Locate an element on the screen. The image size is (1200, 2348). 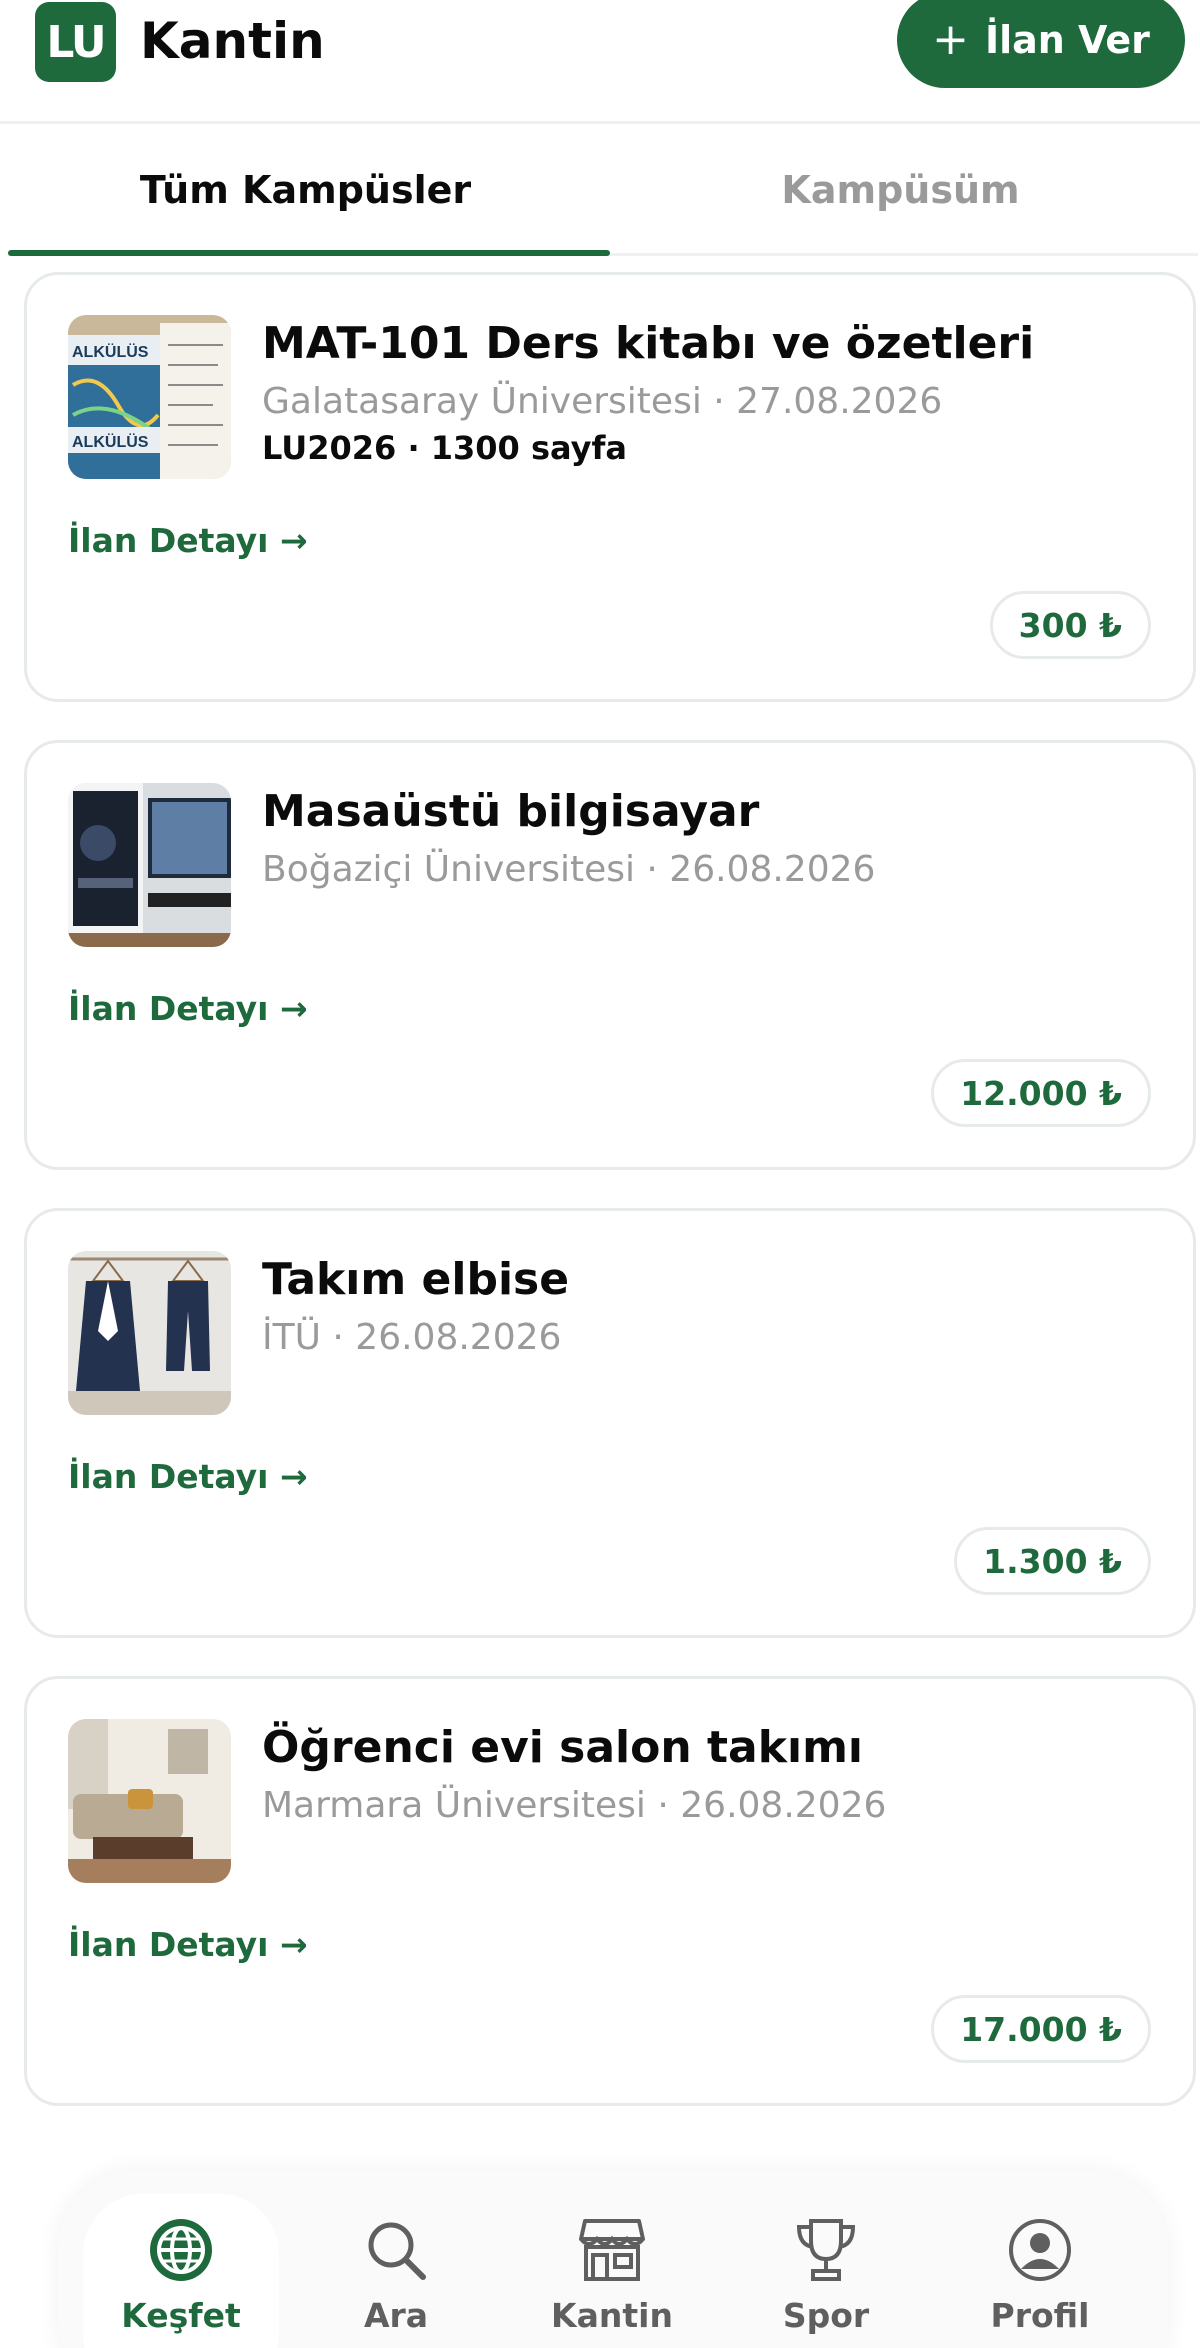
book-photo: ALKÜLÜS ALKÜLÜS is located at coordinates (149, 397).